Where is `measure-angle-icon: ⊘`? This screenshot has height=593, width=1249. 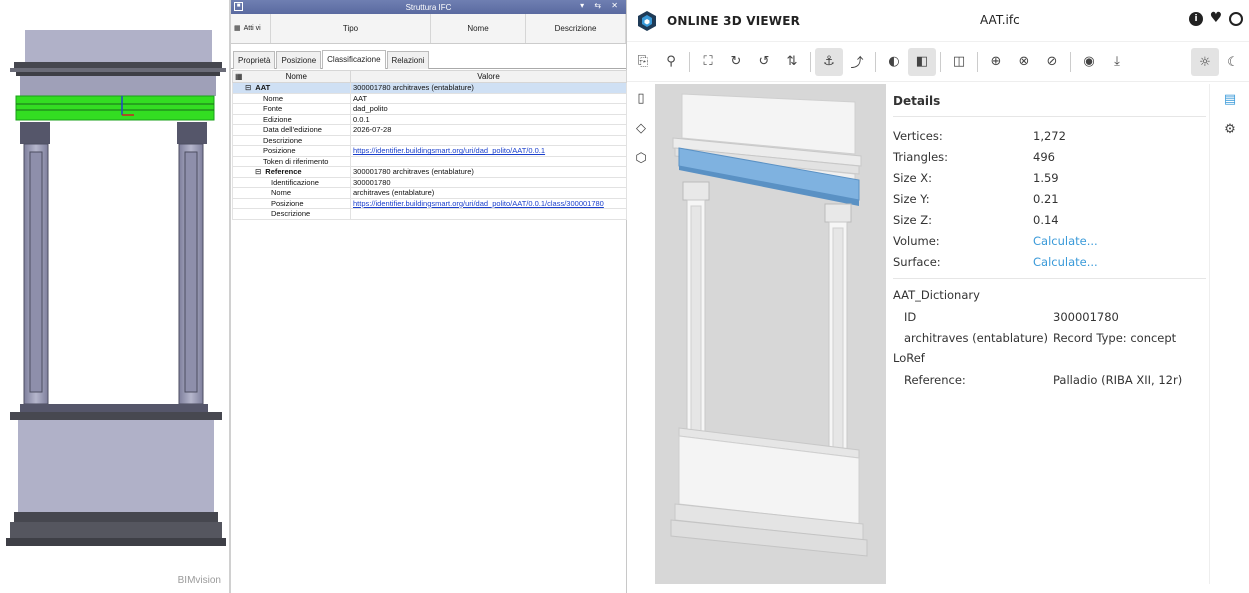 measure-angle-icon: ⊘ is located at coordinates (1052, 62).